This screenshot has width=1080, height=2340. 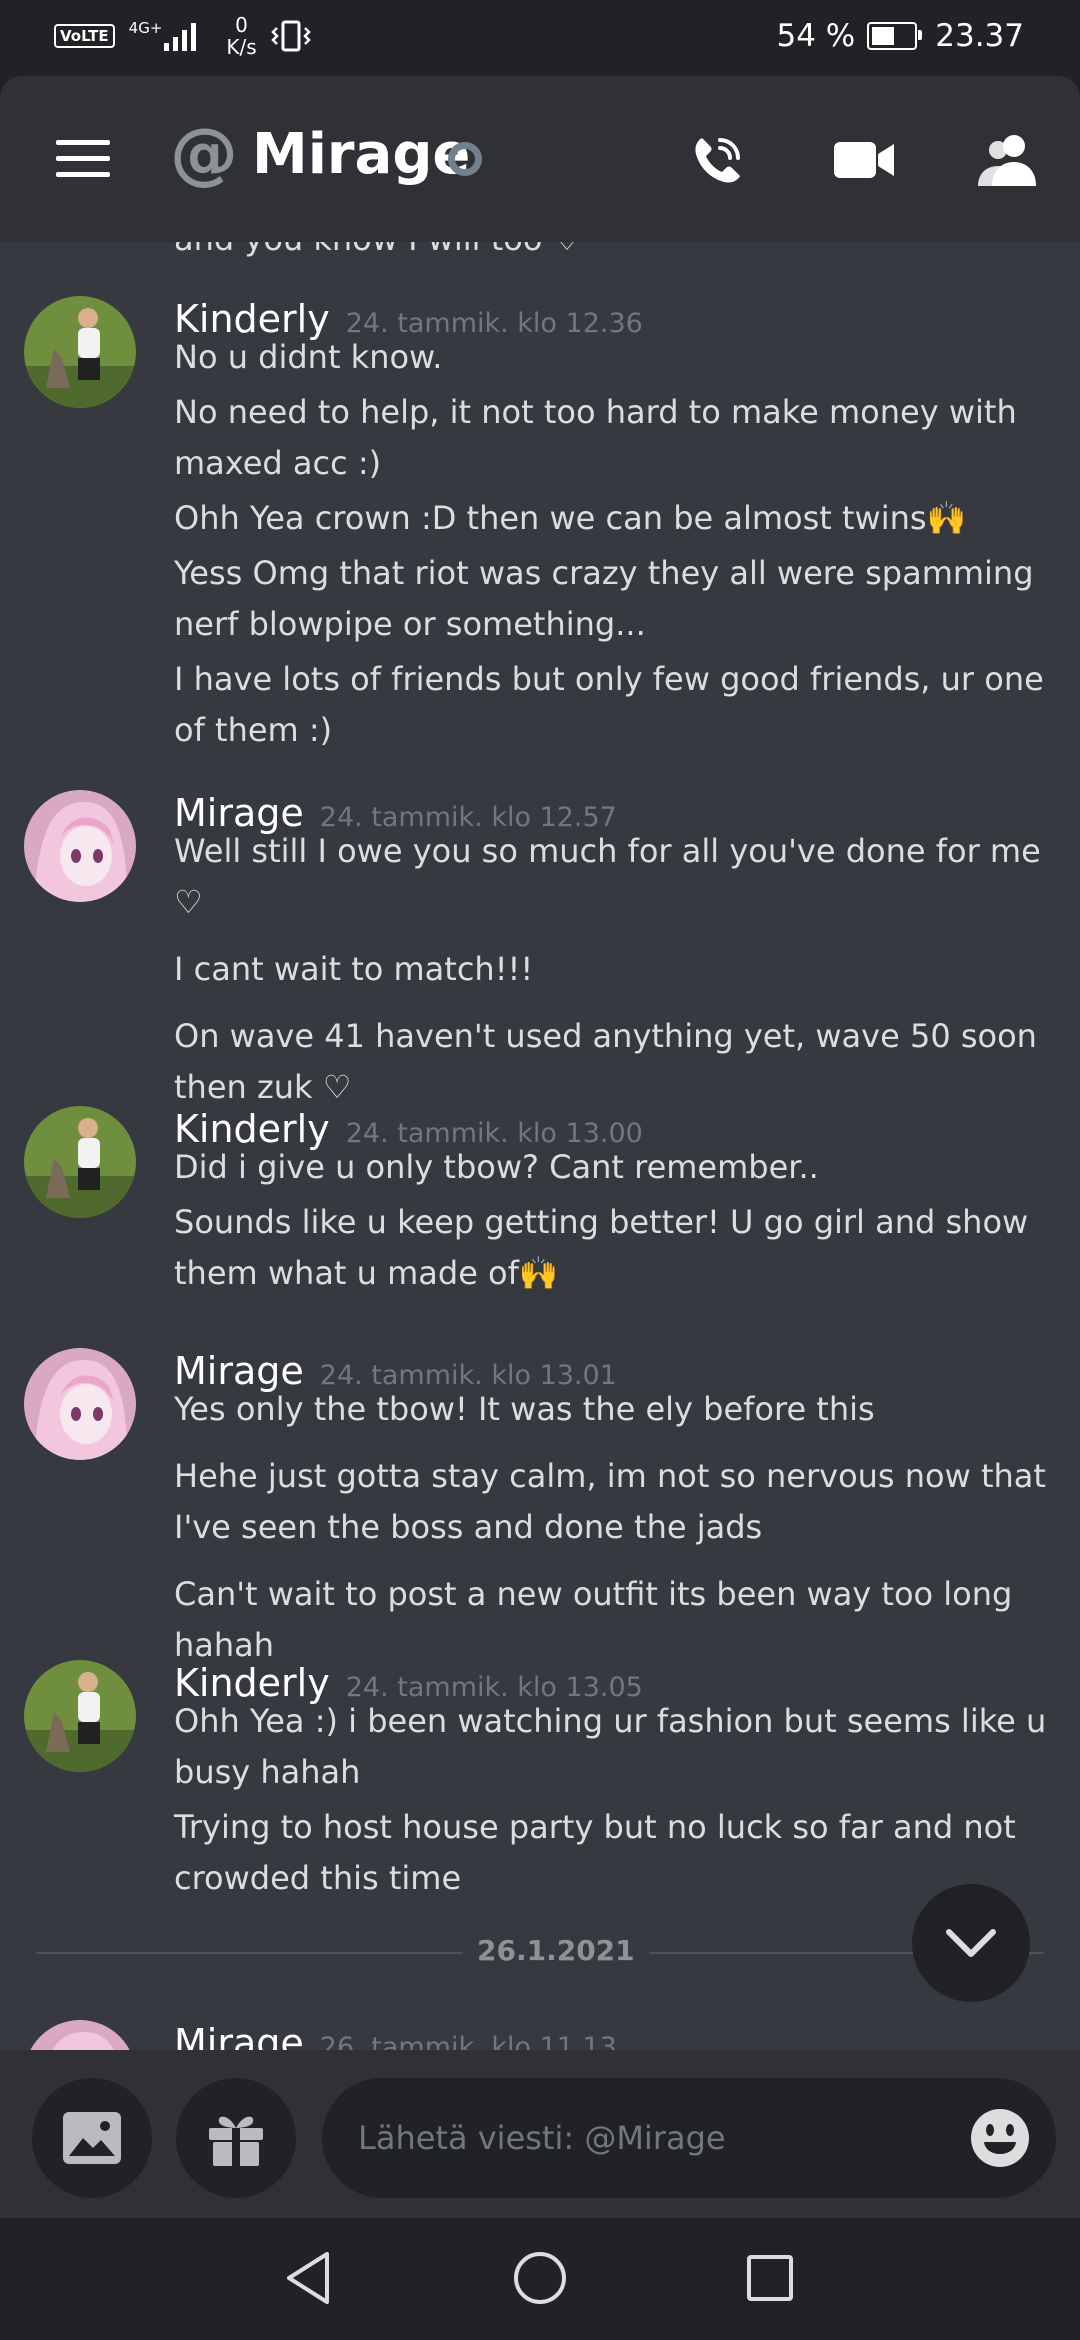 I want to click on battery-icon, so click(x=895, y=36).